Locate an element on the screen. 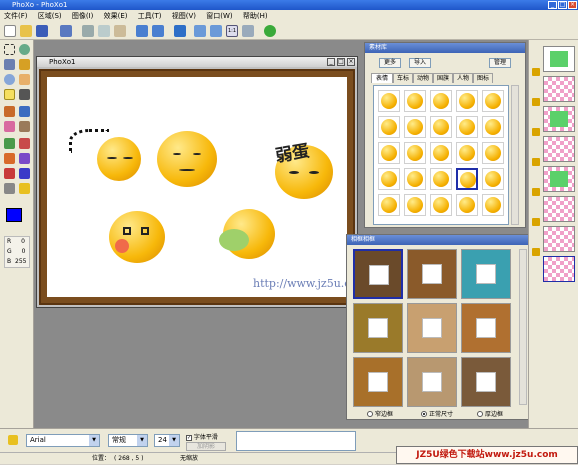 The height and width of the screenshot is (465, 578). hand-icon is located at coordinates (24, 79).